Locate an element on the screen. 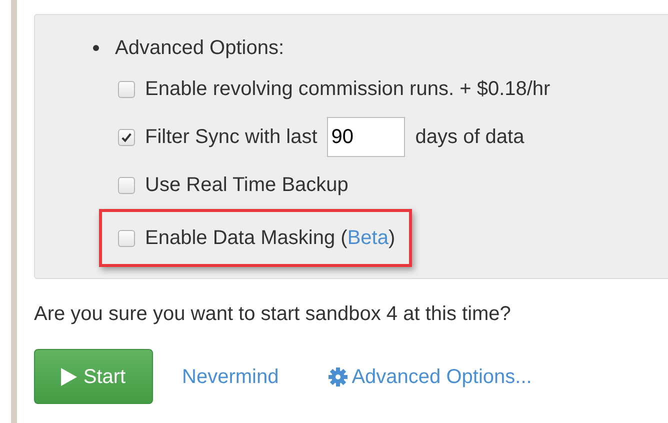 Image resolution: width=668 pixels, height=423 pixels. beta-link: Beta is located at coordinates (367, 238).